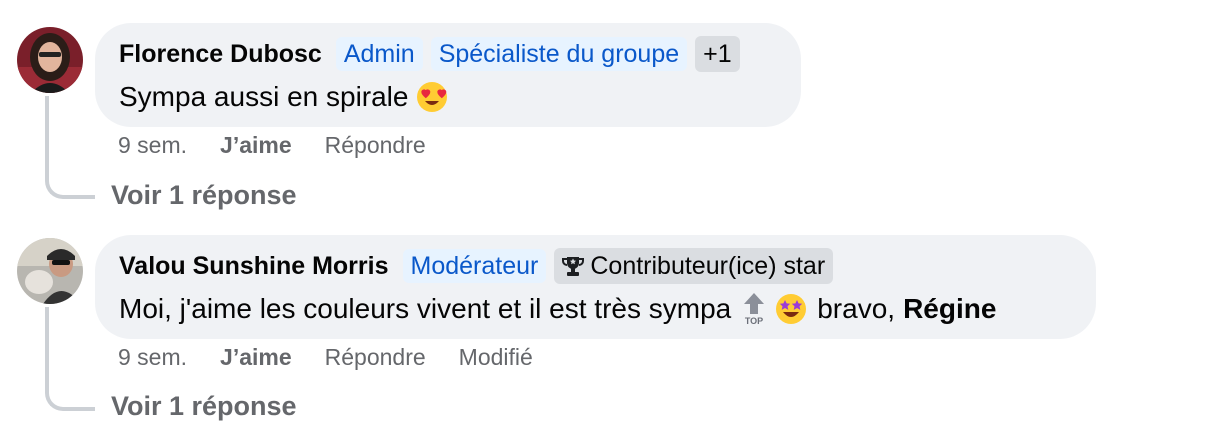 Image resolution: width=1220 pixels, height=448 pixels. Describe the element at coordinates (379, 54) in the screenshot. I see `badge-admin: Admin` at that location.